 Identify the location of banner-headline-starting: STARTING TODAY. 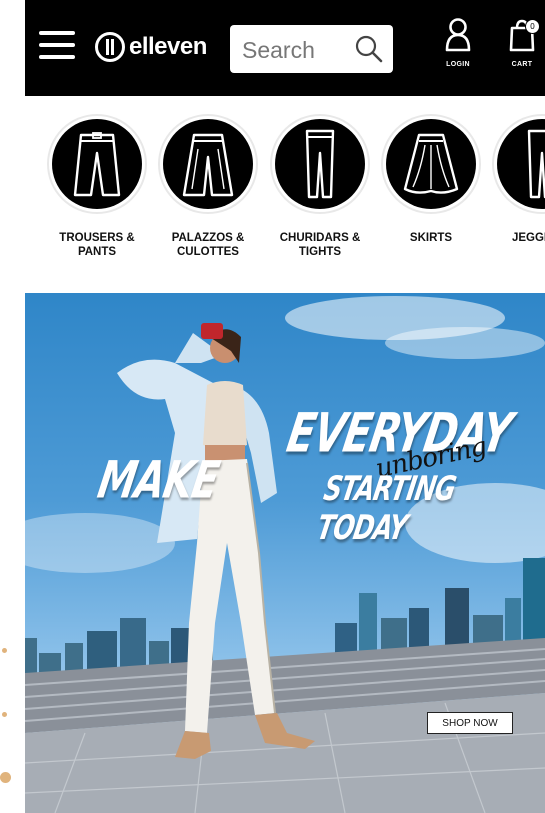
(386, 508).